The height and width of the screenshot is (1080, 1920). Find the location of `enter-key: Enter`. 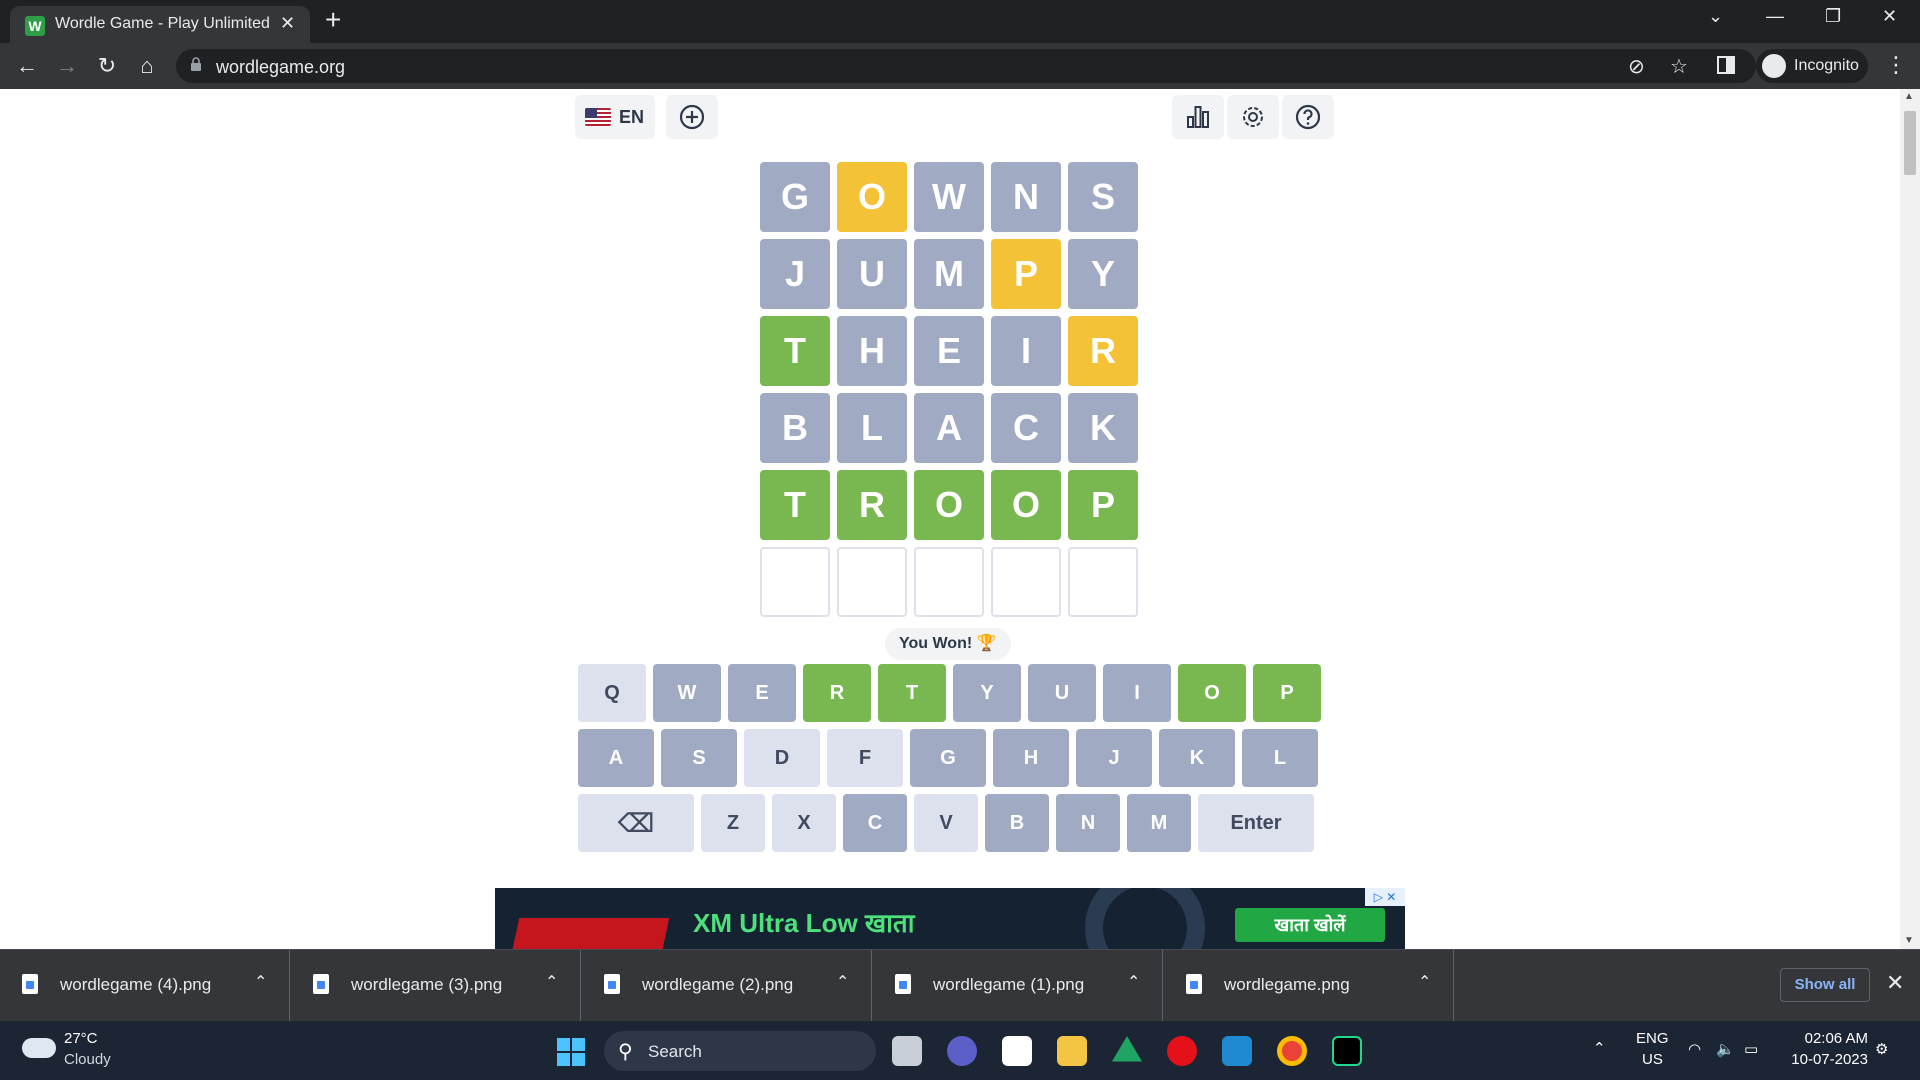

enter-key: Enter is located at coordinates (1256, 823).